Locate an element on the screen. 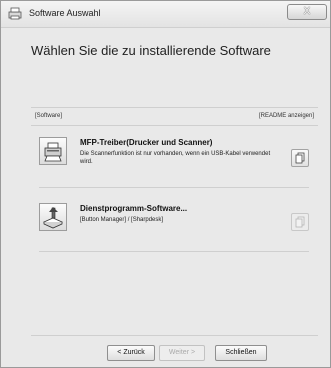 The image size is (331, 368). readme-button-utility-software is located at coordinates (300, 222).